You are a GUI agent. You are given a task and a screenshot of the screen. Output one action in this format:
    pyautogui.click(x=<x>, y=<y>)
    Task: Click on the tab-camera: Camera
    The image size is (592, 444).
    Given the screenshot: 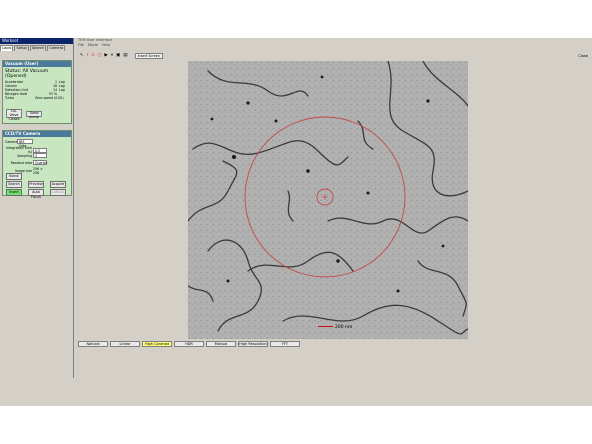 What is the action you would take?
    pyautogui.click(x=56, y=48)
    